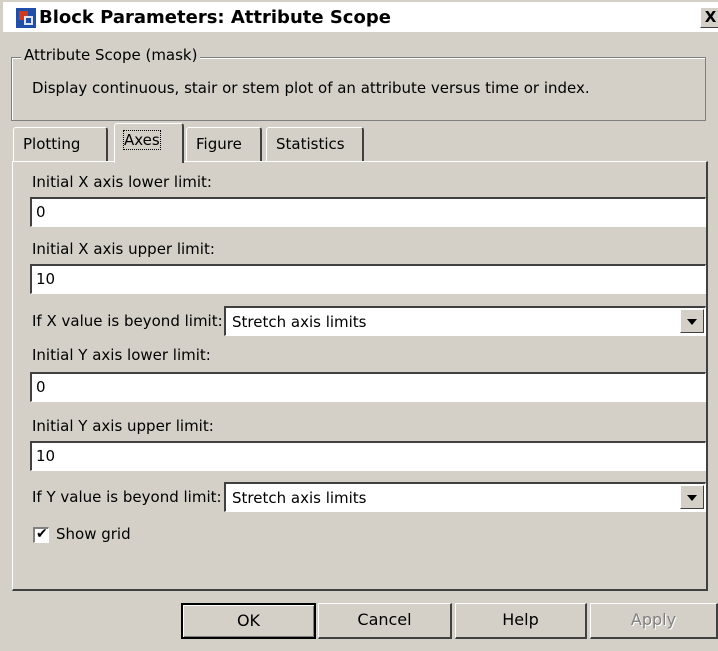 The width and height of the screenshot is (718, 651). What do you see at coordinates (465, 321) in the screenshot?
I see `x-beyond-limit-dropdown: Stretch axis limits` at bounding box center [465, 321].